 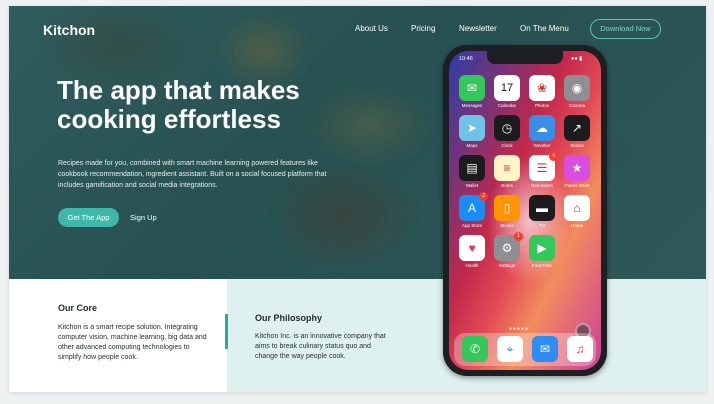 What do you see at coordinates (577, 145) in the screenshot?
I see `app-label: Stocks` at bounding box center [577, 145].